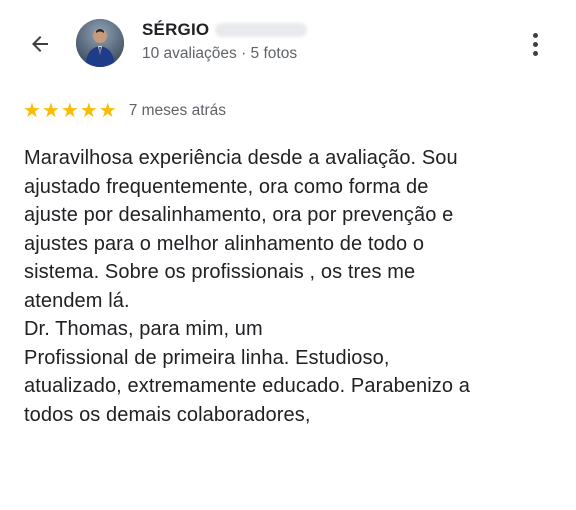 This screenshot has height=510, width=576. What do you see at coordinates (220, 53) in the screenshot?
I see `reviewer-stats: 10 avaliações · 5 fotos` at bounding box center [220, 53].